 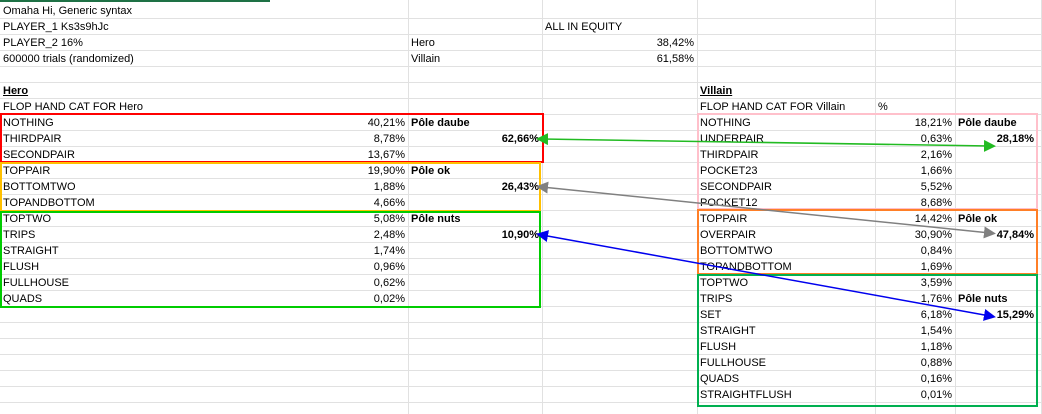 What do you see at coordinates (936, 315) in the screenshot?
I see `villain-row-pct: 6,18%` at bounding box center [936, 315].